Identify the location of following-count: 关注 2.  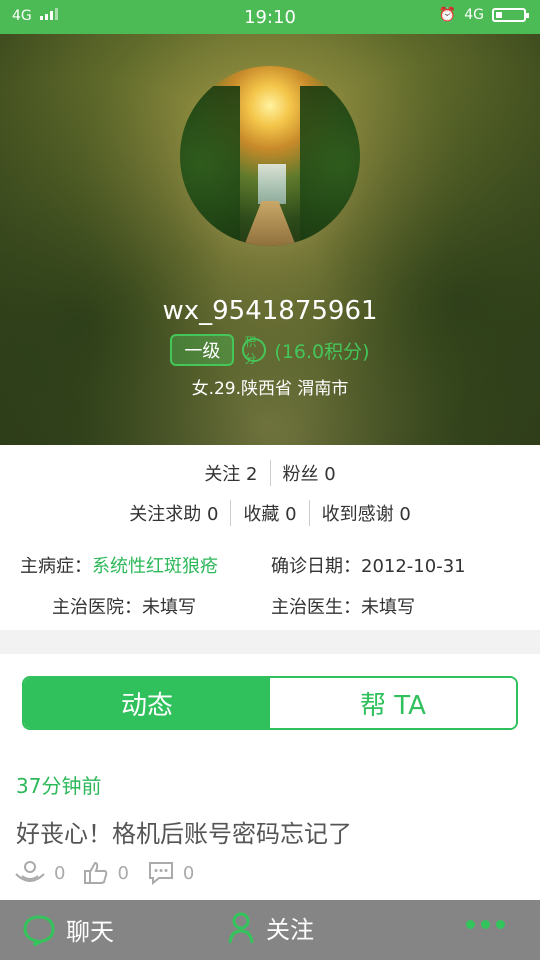
(230, 473).